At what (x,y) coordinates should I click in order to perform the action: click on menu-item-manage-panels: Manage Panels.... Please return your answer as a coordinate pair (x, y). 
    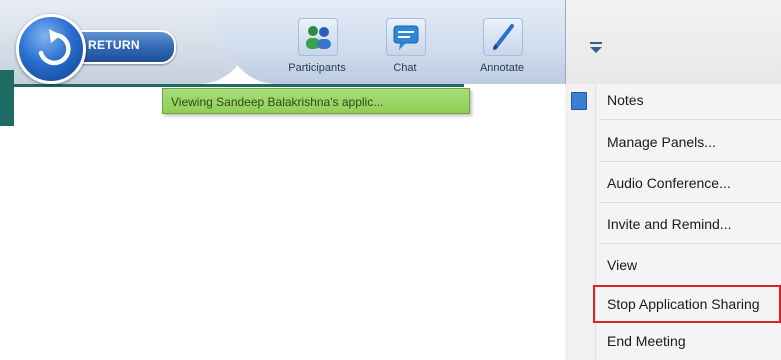
    Looking at the image, I should click on (688, 142).